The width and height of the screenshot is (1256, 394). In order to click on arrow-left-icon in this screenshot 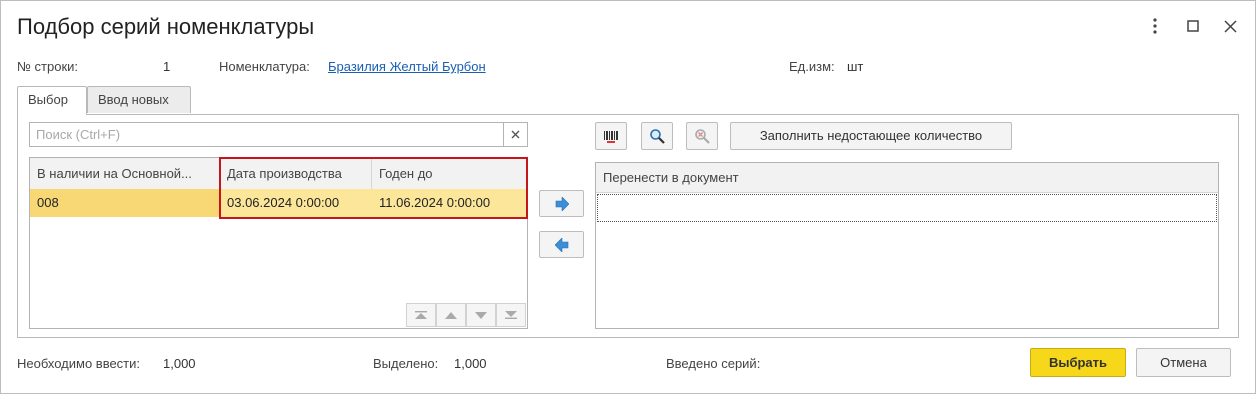, I will do `click(561, 244)`.